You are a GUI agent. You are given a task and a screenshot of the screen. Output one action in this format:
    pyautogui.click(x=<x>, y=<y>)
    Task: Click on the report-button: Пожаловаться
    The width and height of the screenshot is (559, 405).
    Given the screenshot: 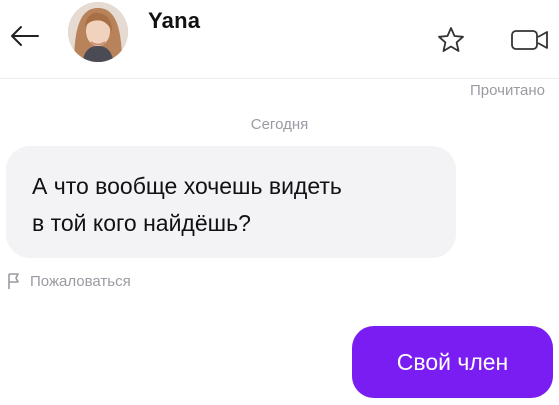 What is the action you would take?
    pyautogui.click(x=68, y=281)
    